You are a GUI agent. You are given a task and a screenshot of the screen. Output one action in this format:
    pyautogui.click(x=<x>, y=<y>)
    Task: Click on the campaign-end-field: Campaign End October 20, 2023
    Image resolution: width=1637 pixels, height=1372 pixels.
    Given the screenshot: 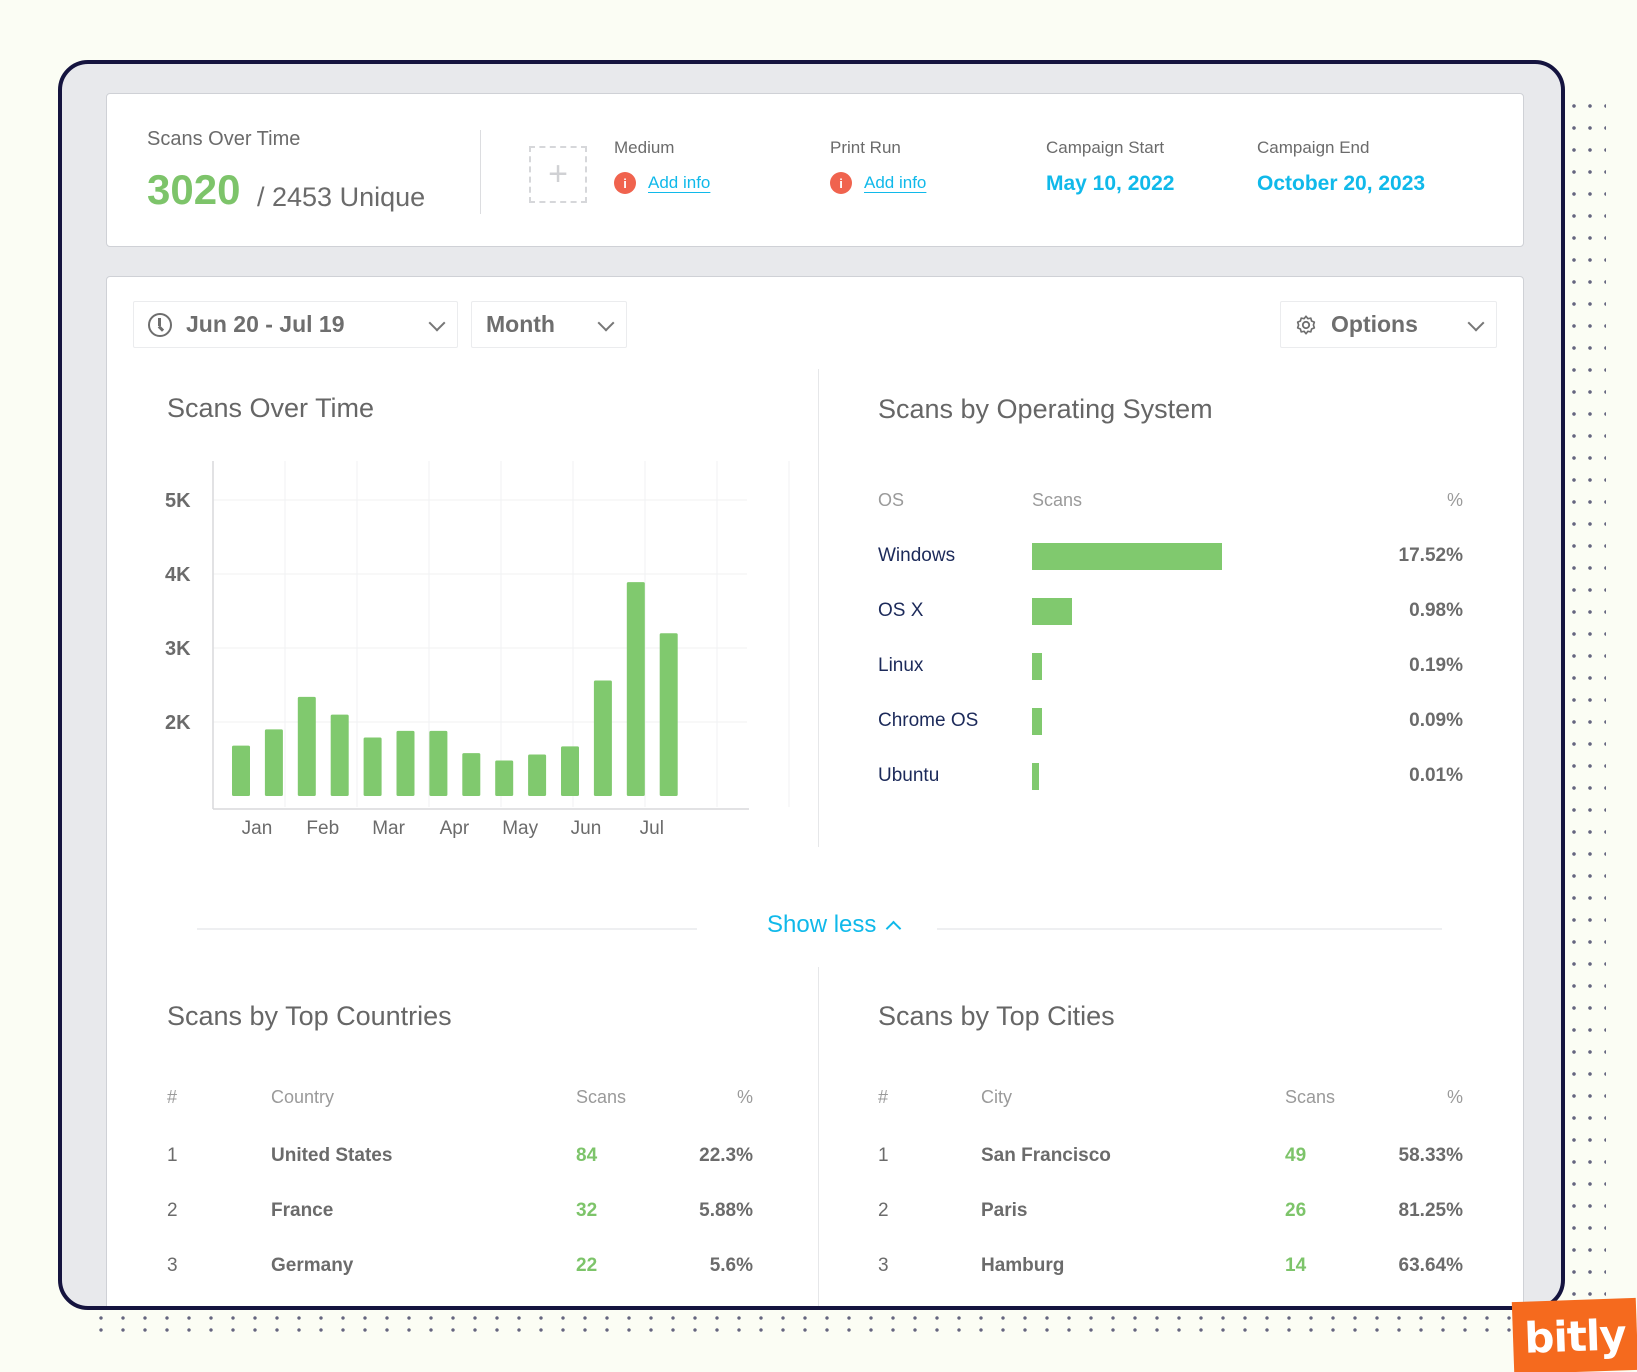 What is the action you would take?
    pyautogui.click(x=1341, y=167)
    